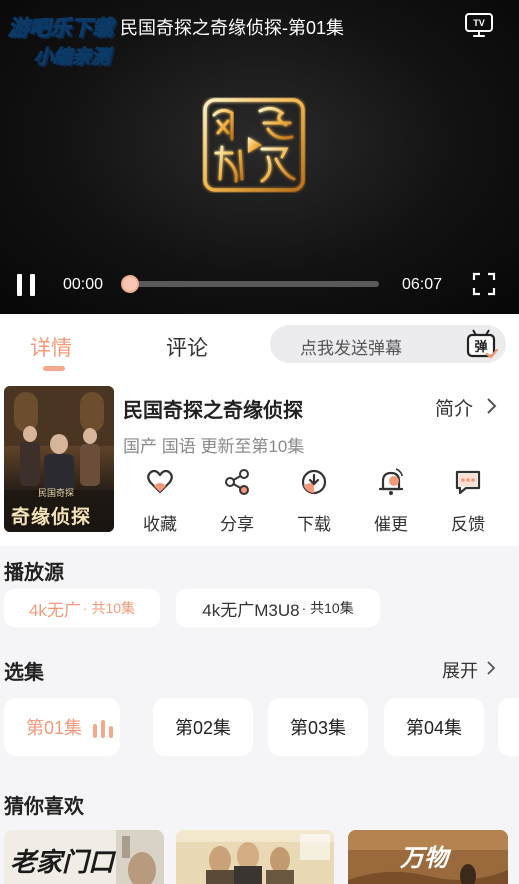 The width and height of the screenshot is (519, 884). Describe the element at coordinates (56, 493) in the screenshot. I see `poster-subtitle: 民国奇探` at that location.